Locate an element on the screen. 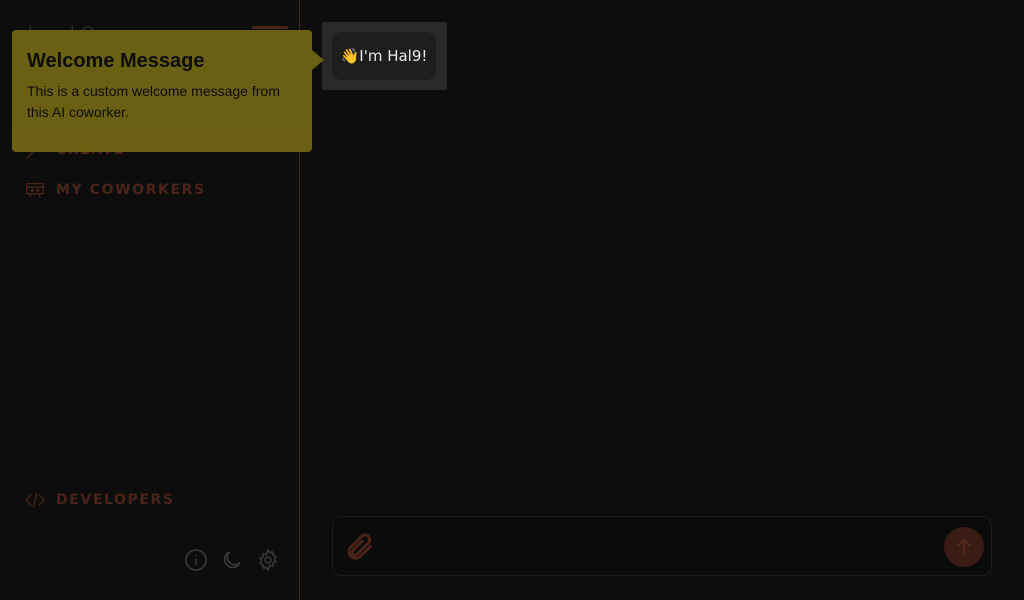 The image size is (1024, 600). sidebar-footer is located at coordinates (232, 560).